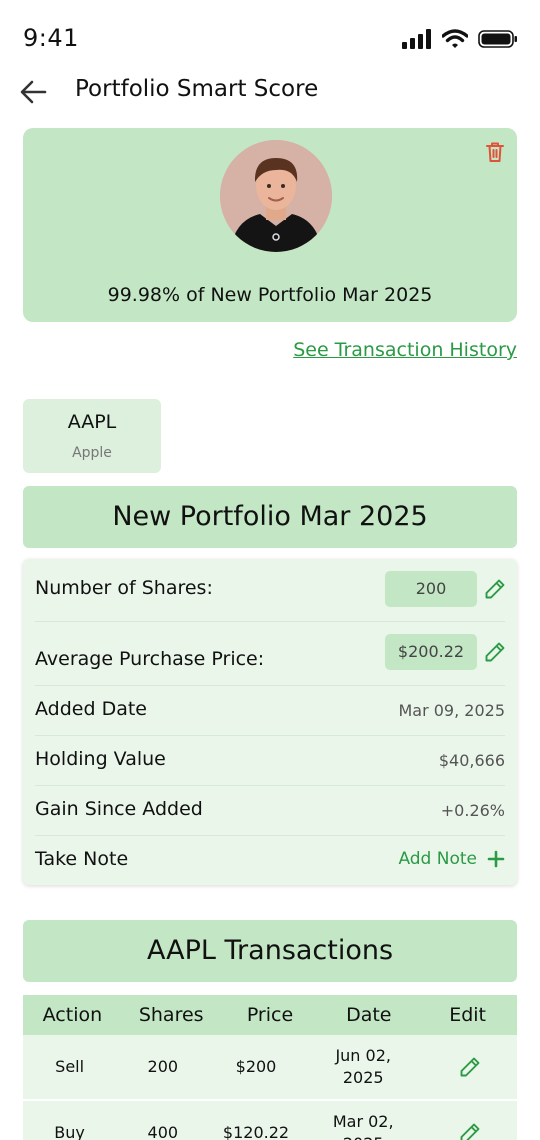  I want to click on date-cell: Mar 02, 2025, so click(363, 1126).